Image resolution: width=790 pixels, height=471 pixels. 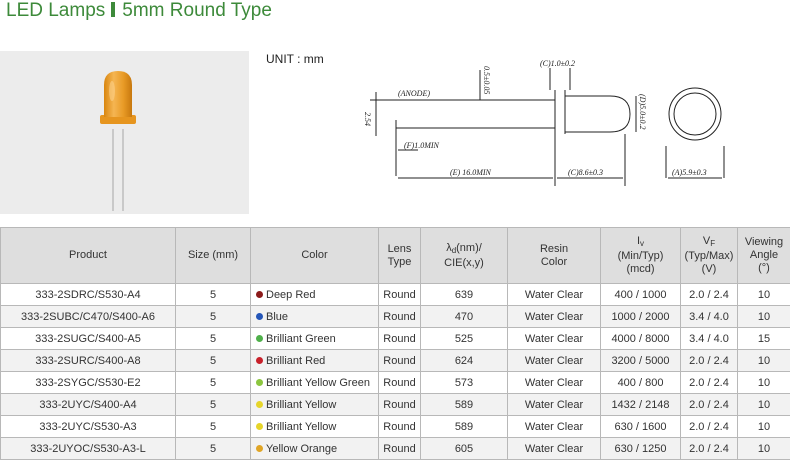 I want to click on cell-iv: 400 / 800, so click(x=640, y=382).